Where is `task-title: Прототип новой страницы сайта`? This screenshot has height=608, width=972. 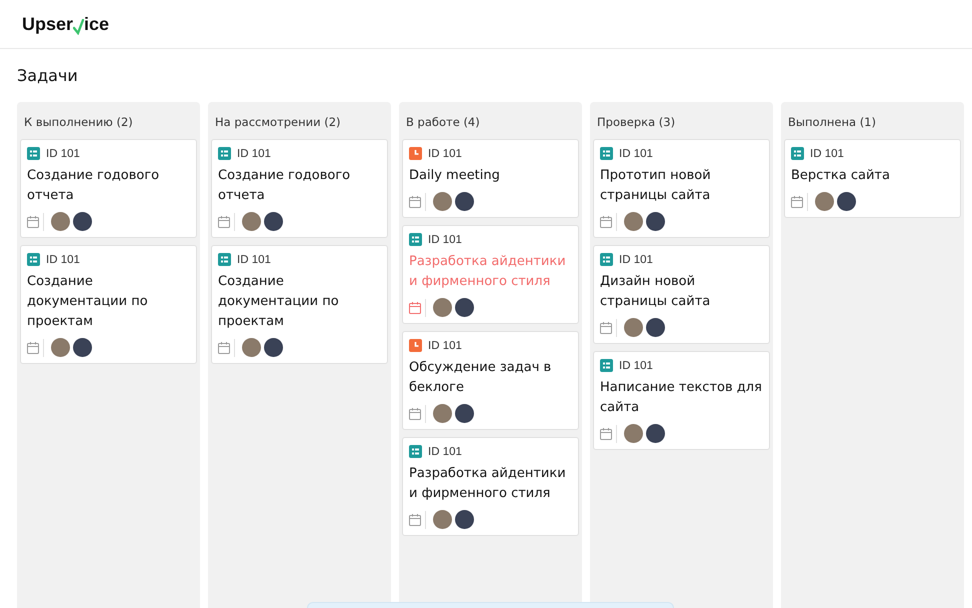
task-title: Прототип новой страницы сайта is located at coordinates (656, 186).